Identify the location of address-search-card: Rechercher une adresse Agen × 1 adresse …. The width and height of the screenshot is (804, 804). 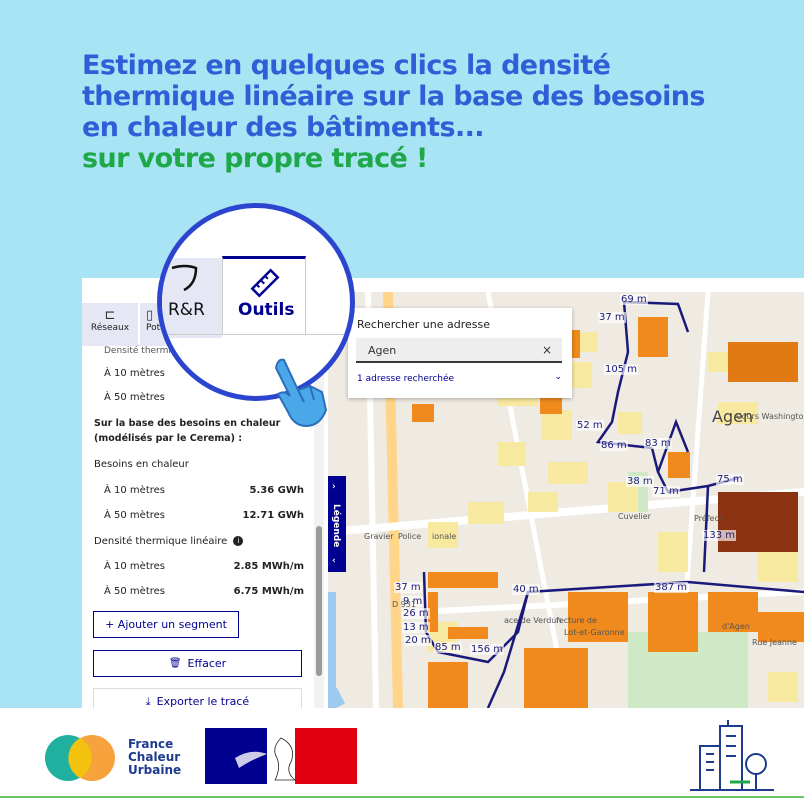
(460, 353).